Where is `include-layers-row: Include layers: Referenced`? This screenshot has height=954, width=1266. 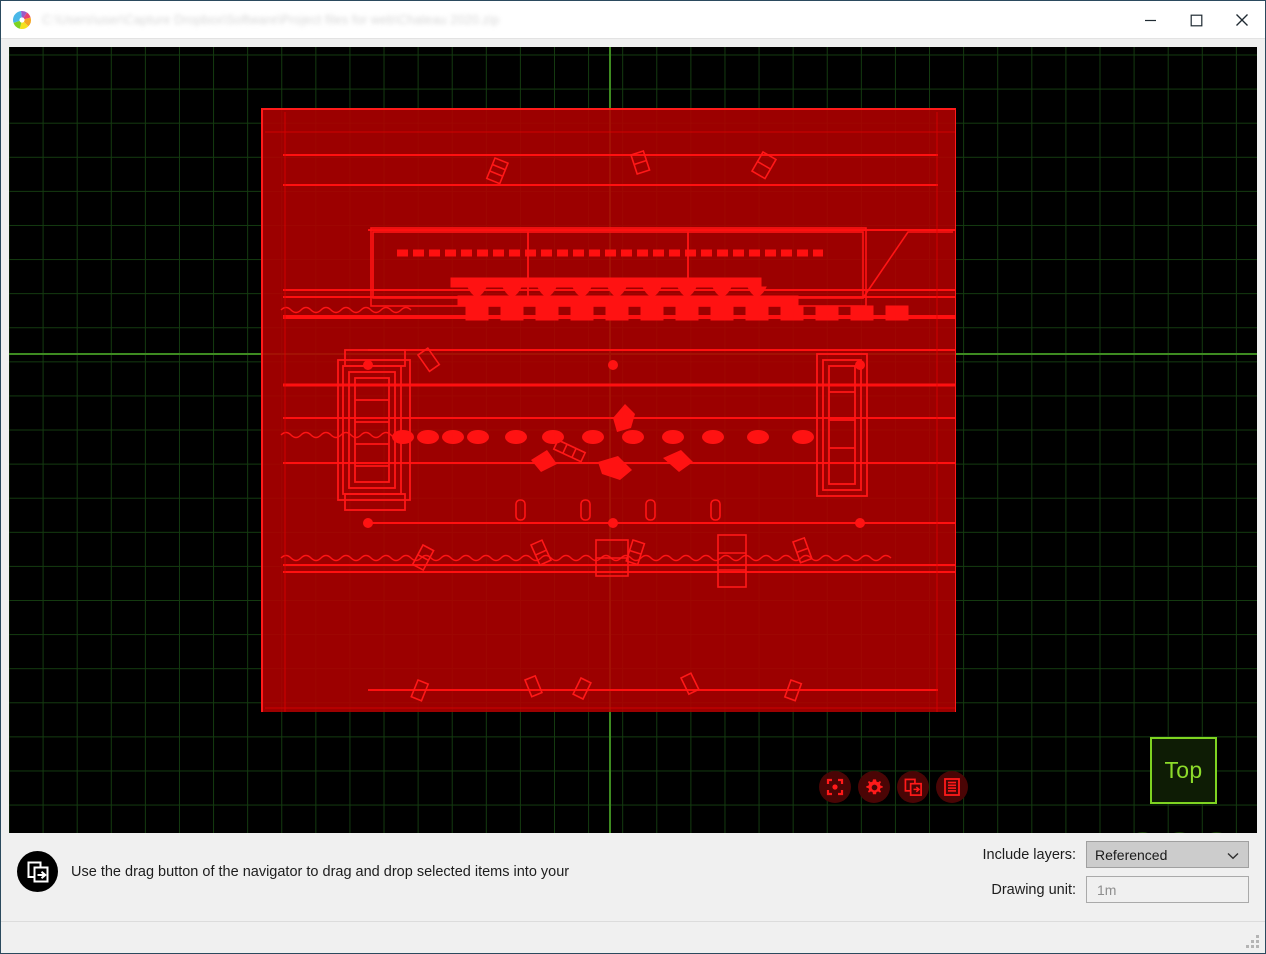 include-layers-row: Include layers: Referenced is located at coordinates (1115, 854).